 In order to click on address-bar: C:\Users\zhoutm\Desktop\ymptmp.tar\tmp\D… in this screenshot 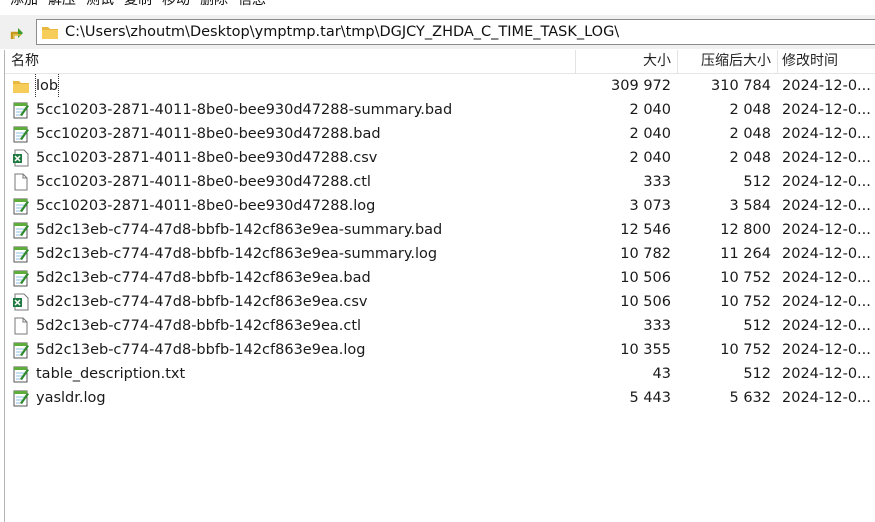, I will do `click(437, 32)`.